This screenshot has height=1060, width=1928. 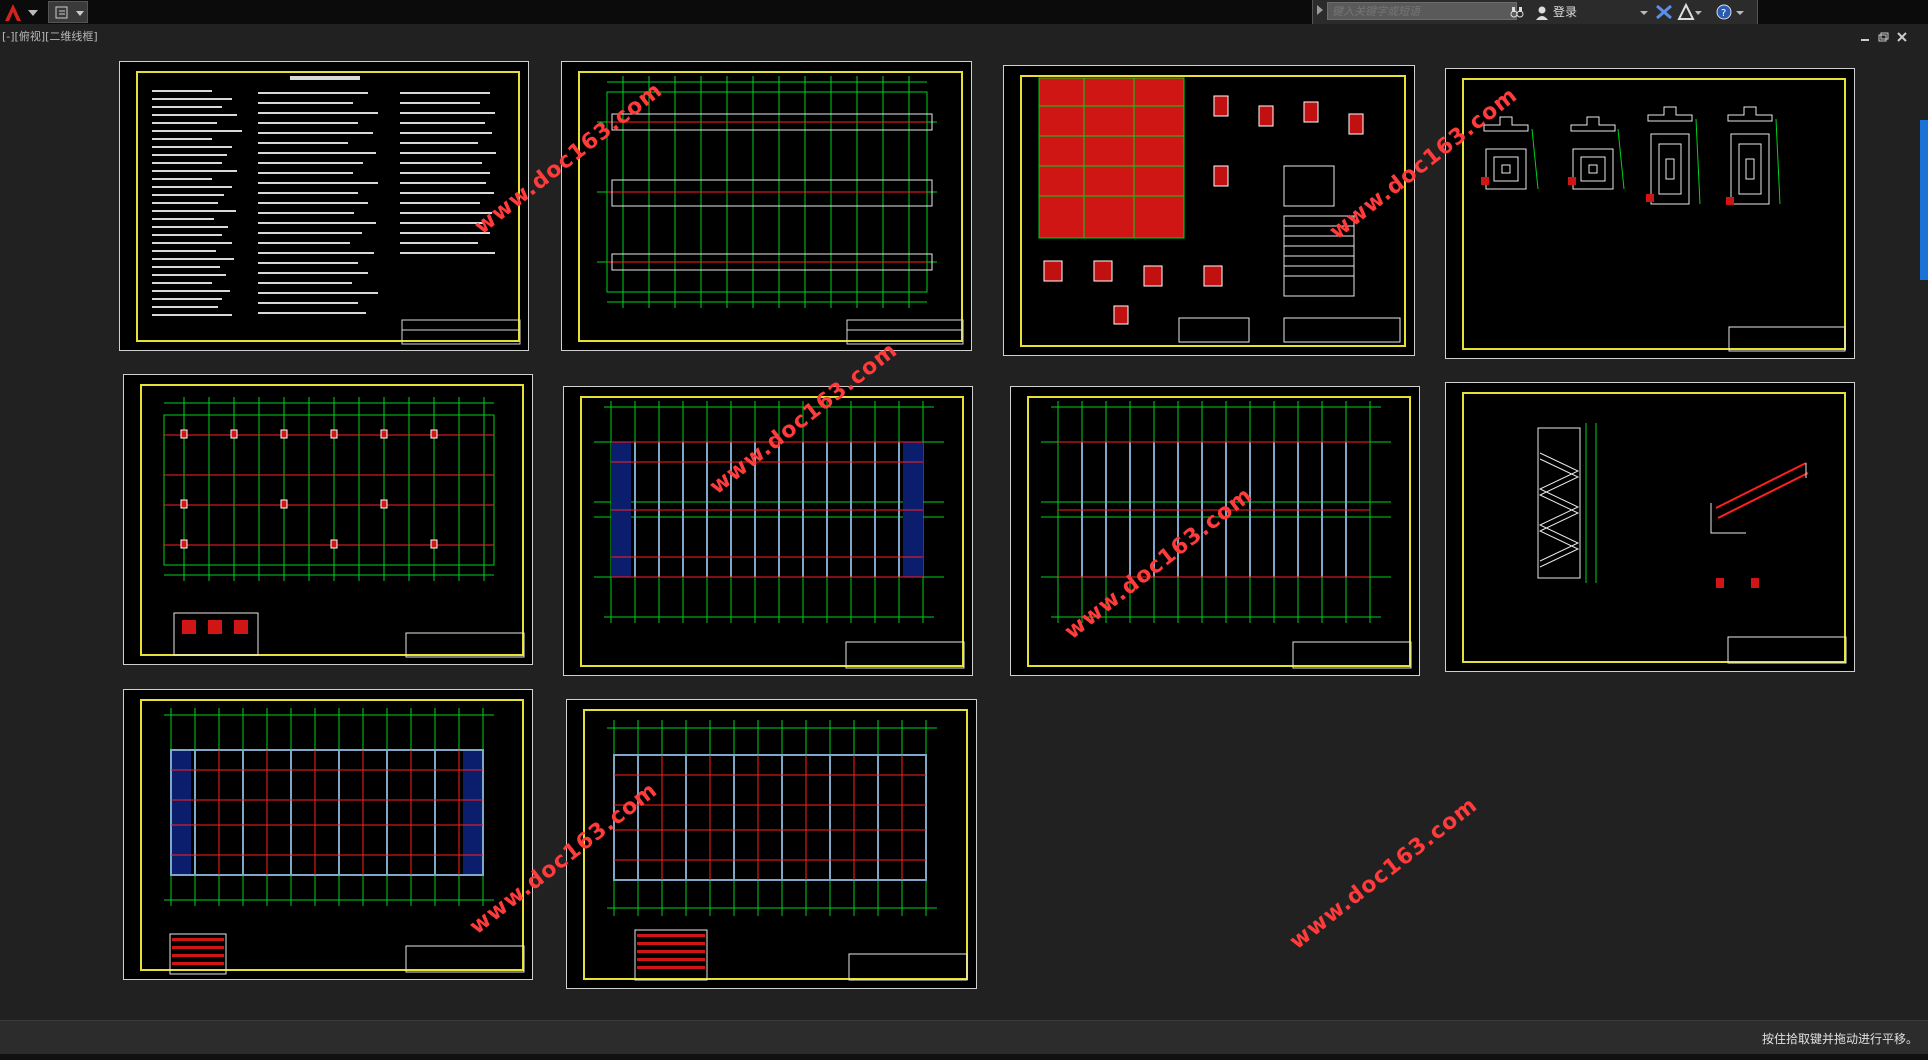 What do you see at coordinates (1730, 12) in the screenshot?
I see `help-icon: ?` at bounding box center [1730, 12].